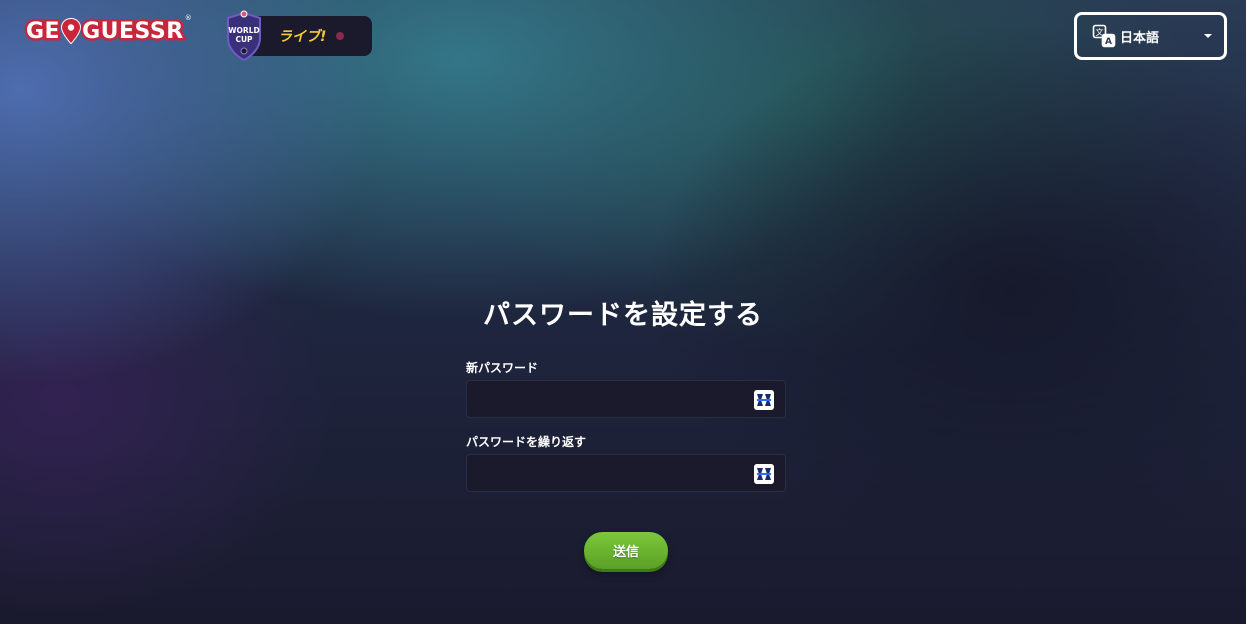 The width and height of the screenshot is (1246, 624). I want to click on new-password-input, so click(617, 399).